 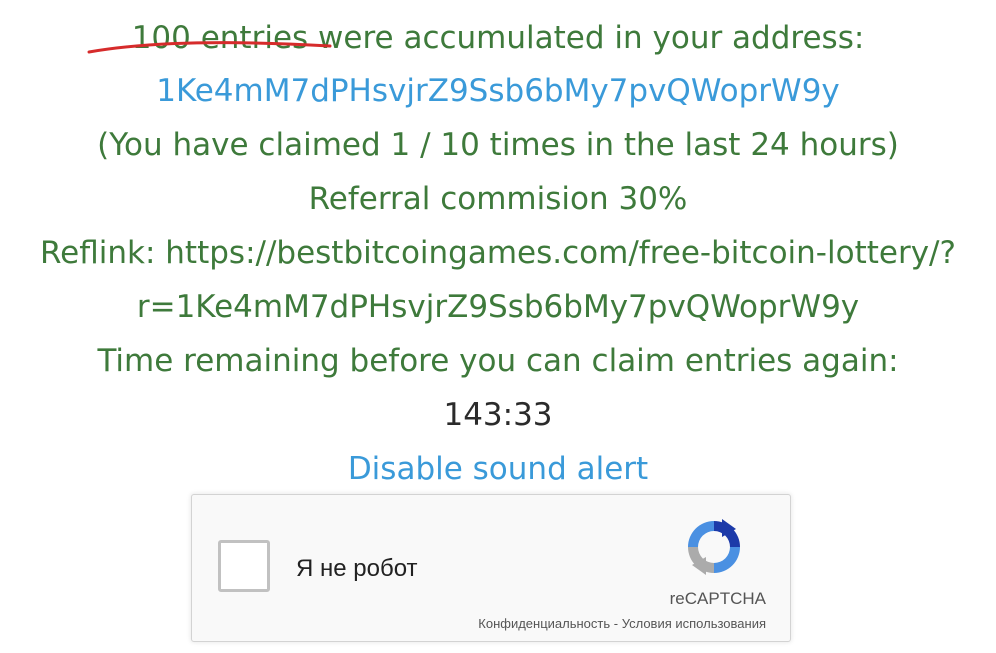 I want to click on recaptcha-label: Я не робот, so click(x=357, y=568).